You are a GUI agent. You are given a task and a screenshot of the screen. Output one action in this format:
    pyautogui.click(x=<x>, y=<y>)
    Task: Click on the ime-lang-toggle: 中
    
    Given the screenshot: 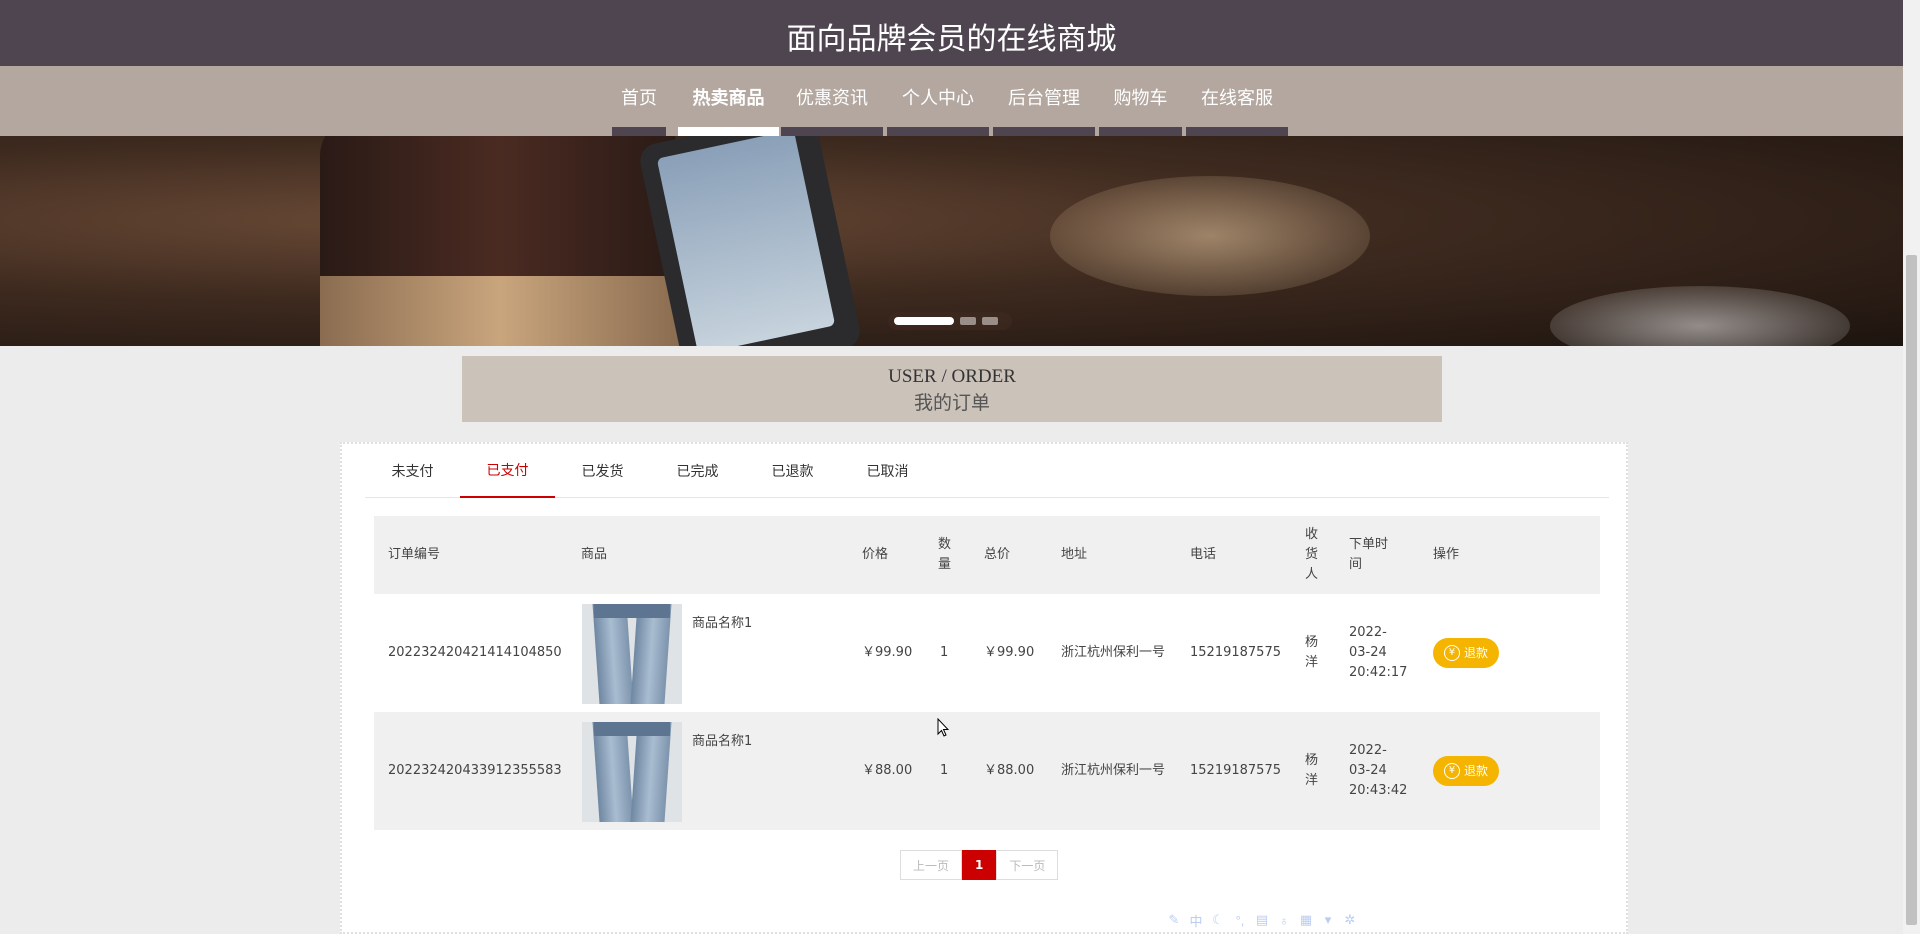 What is the action you would take?
    pyautogui.click(x=1196, y=920)
    